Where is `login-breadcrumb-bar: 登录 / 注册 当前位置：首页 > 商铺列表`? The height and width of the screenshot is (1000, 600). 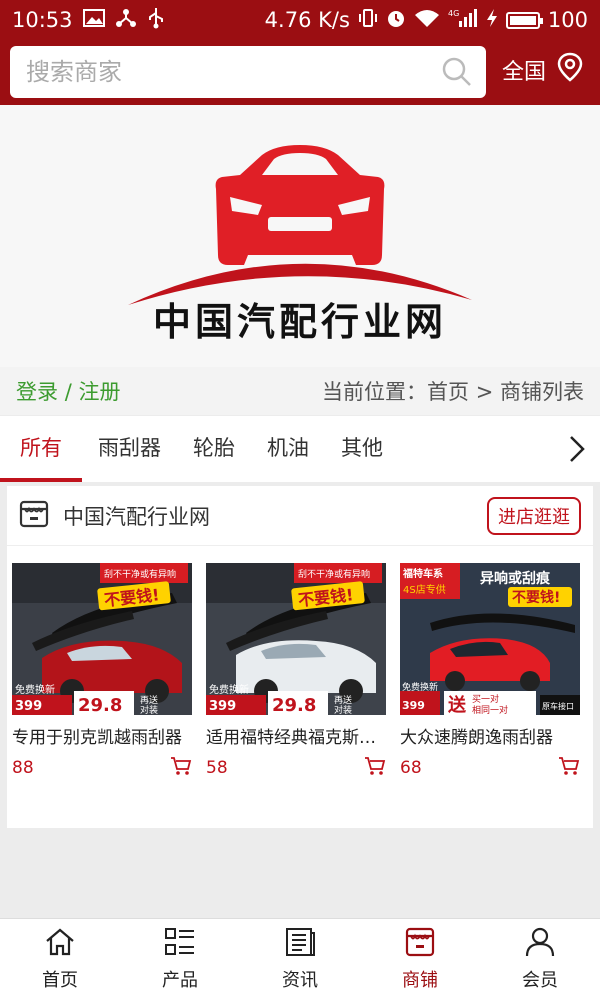 login-breadcrumb-bar: 登录 / 注册 当前位置：首页 > 商铺列表 is located at coordinates (300, 391).